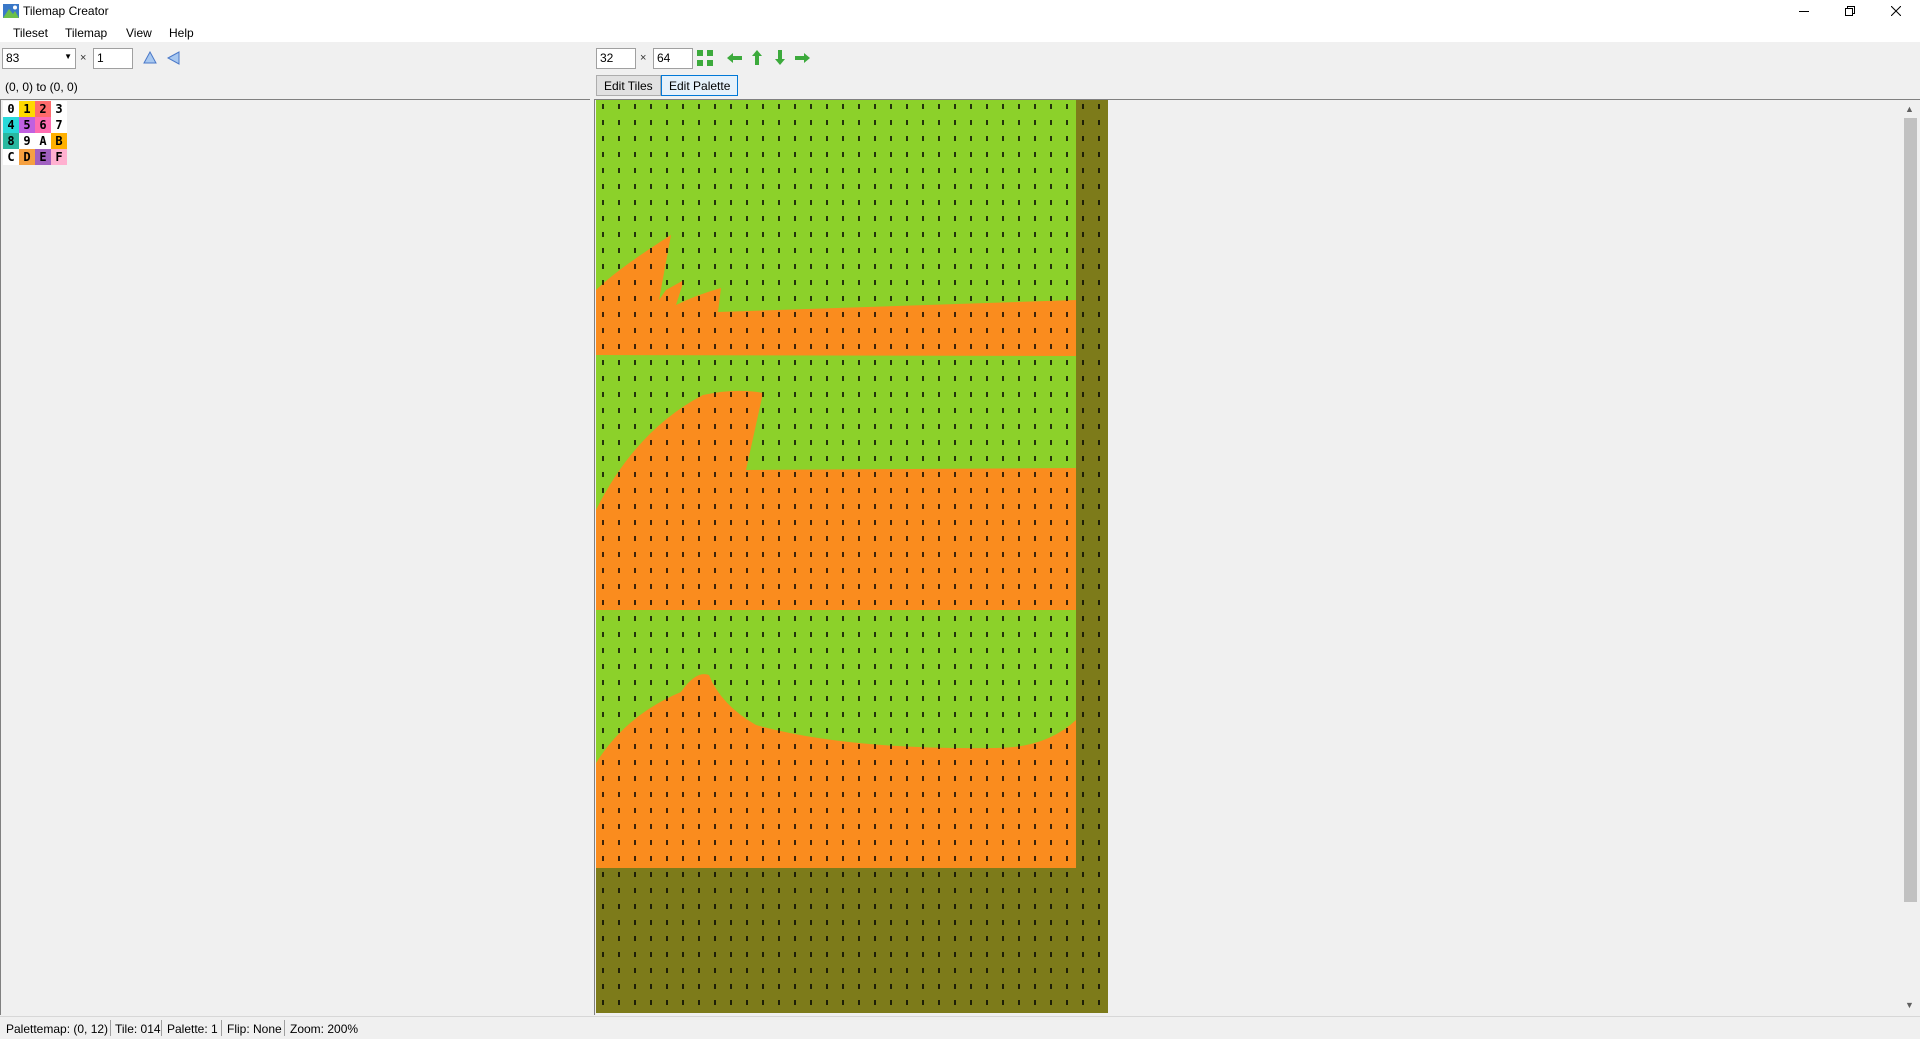  I want to click on shift-down-icon, so click(780, 58).